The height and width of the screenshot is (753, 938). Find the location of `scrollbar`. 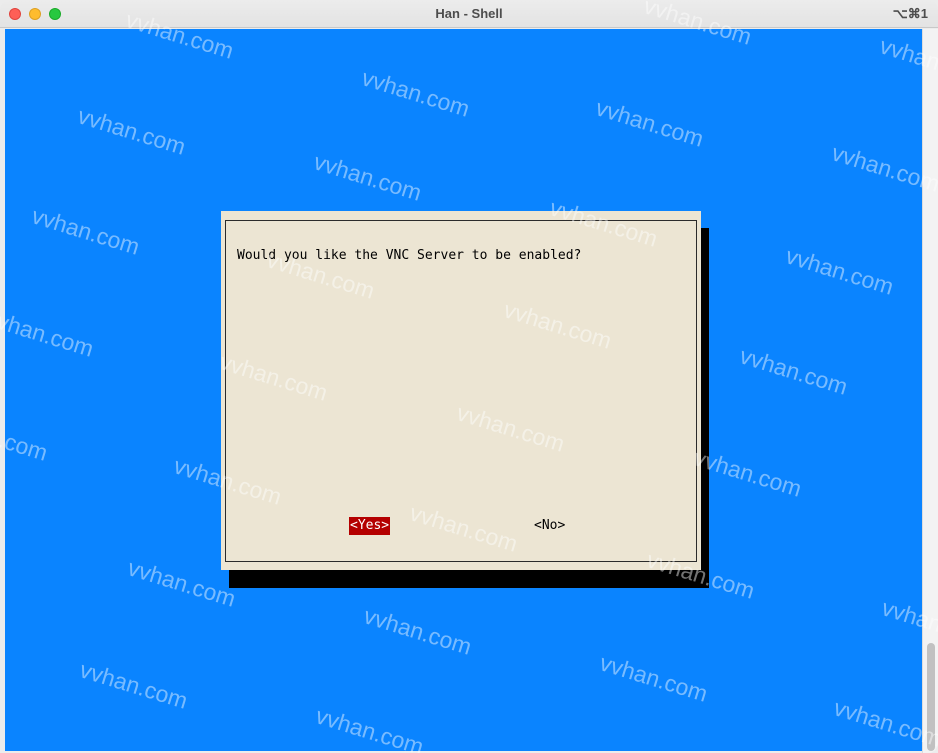

scrollbar is located at coordinates (930, 391).